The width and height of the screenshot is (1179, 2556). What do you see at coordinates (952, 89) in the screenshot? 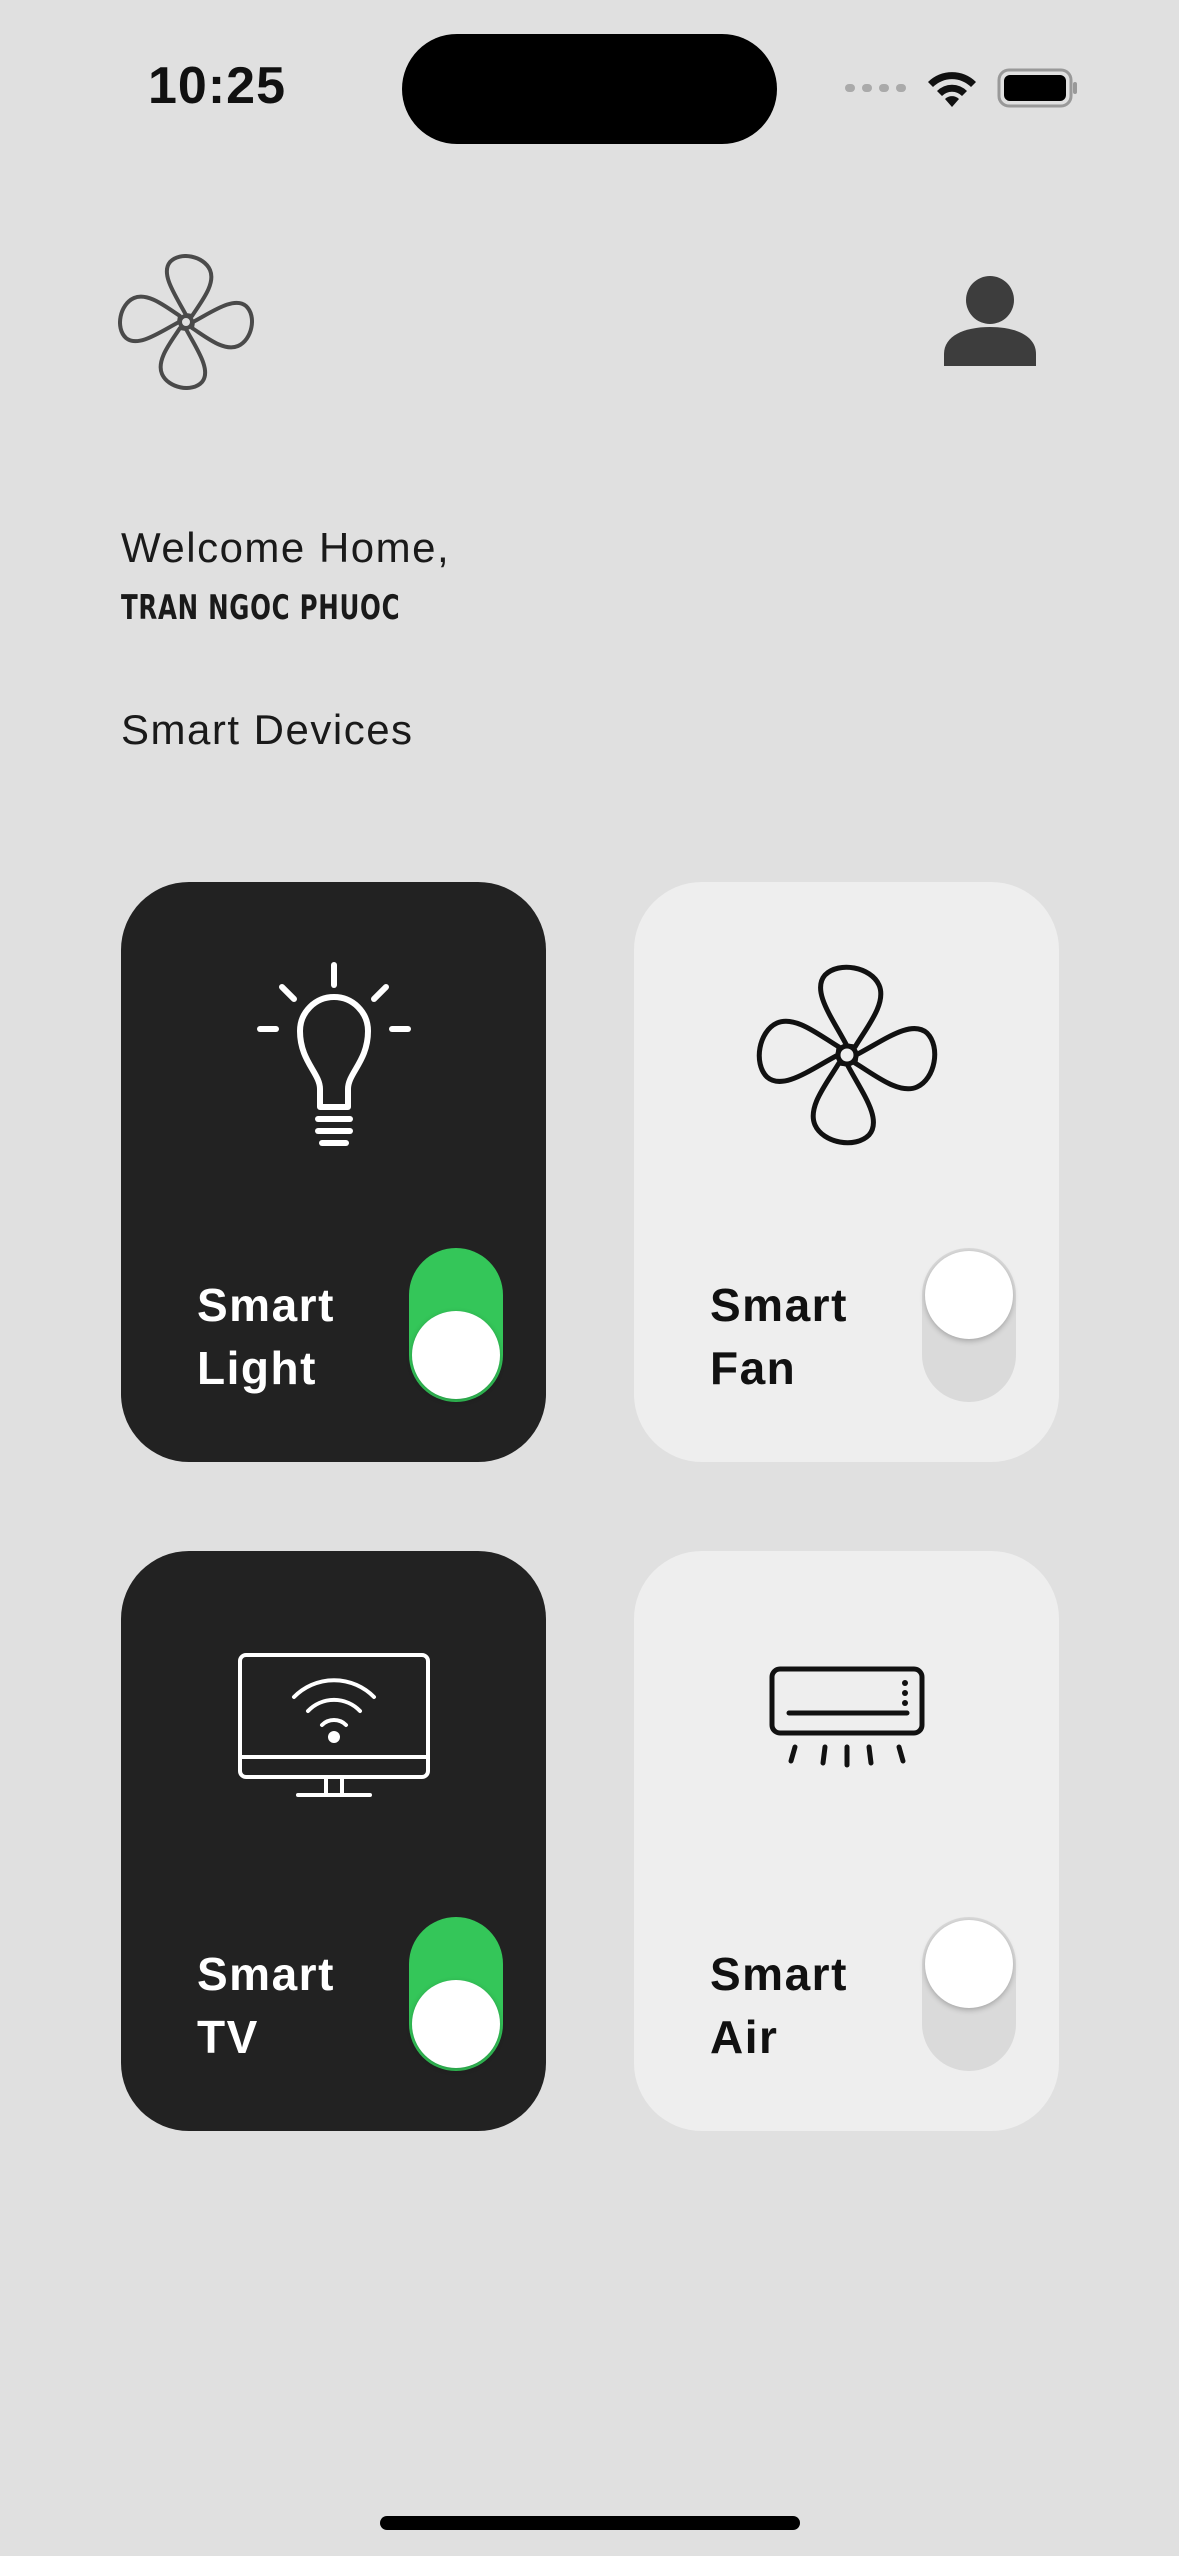
I see `wifi-icon` at bounding box center [952, 89].